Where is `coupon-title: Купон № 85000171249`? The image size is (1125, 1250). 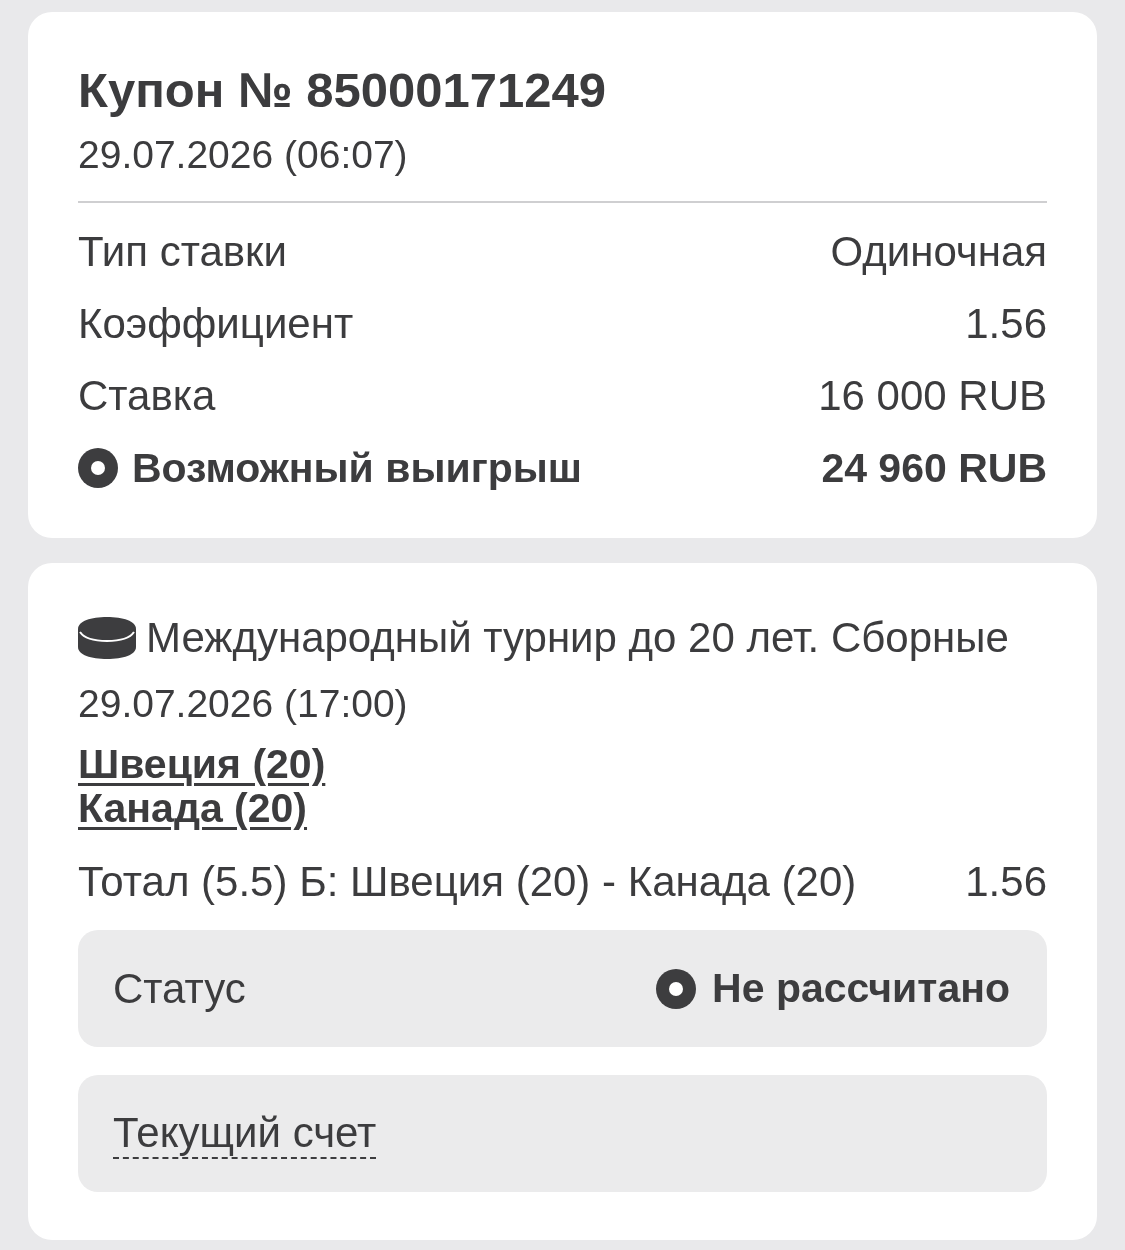
coupon-title: Купон № 85000171249 is located at coordinates (342, 90).